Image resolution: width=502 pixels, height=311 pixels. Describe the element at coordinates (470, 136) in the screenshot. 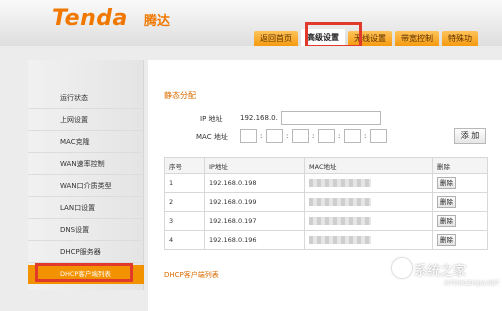

I see `add-button: 添 加` at that location.